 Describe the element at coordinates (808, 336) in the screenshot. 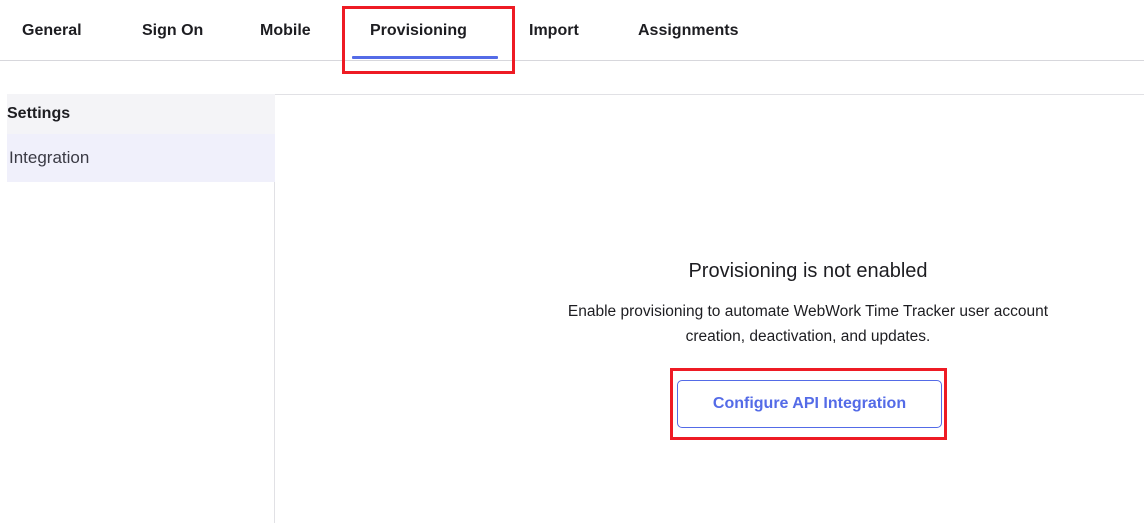

I see `description-line-2: creation, deactivation, and updates.` at that location.